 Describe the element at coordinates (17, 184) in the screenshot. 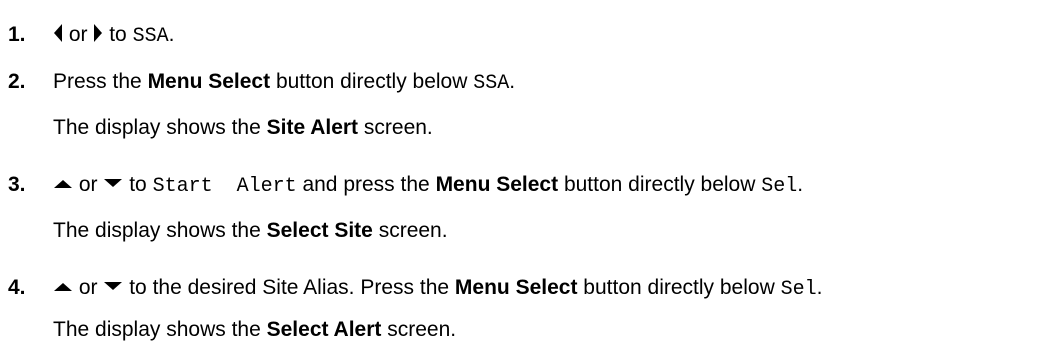

I see `step-number: 3.` at that location.